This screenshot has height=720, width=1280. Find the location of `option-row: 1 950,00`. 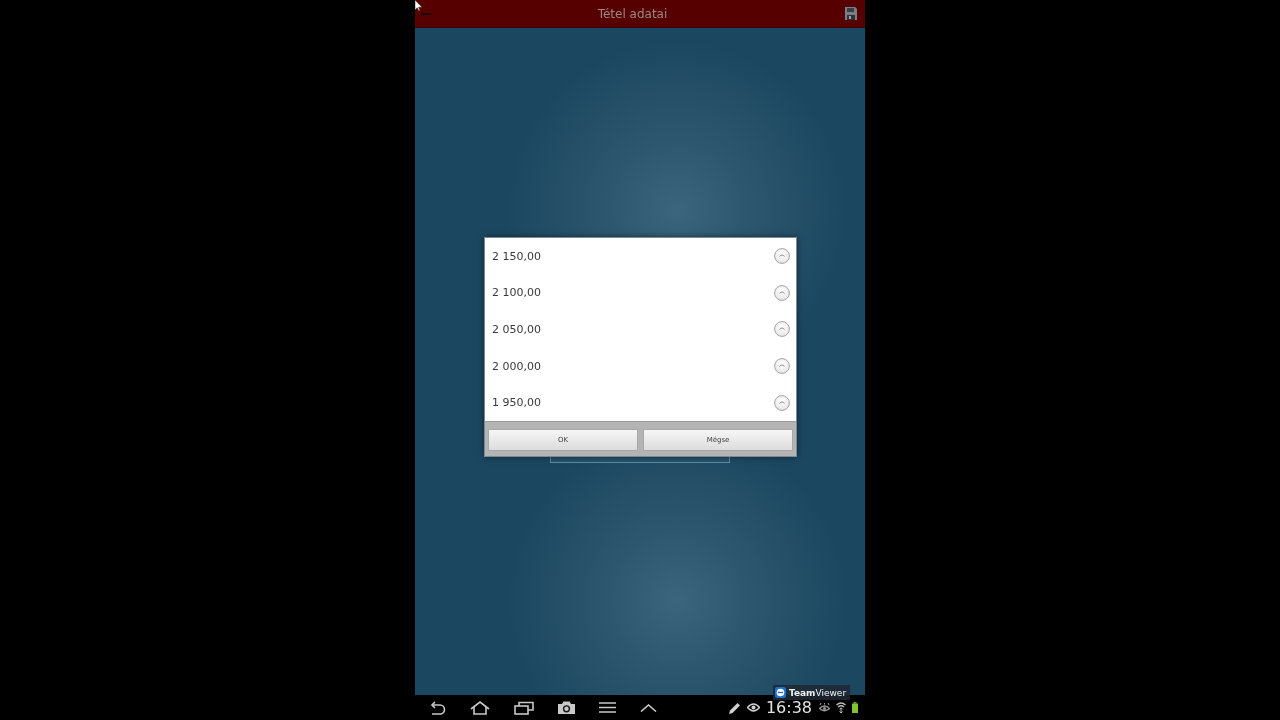

option-row: 1 950,00 is located at coordinates (640, 402).